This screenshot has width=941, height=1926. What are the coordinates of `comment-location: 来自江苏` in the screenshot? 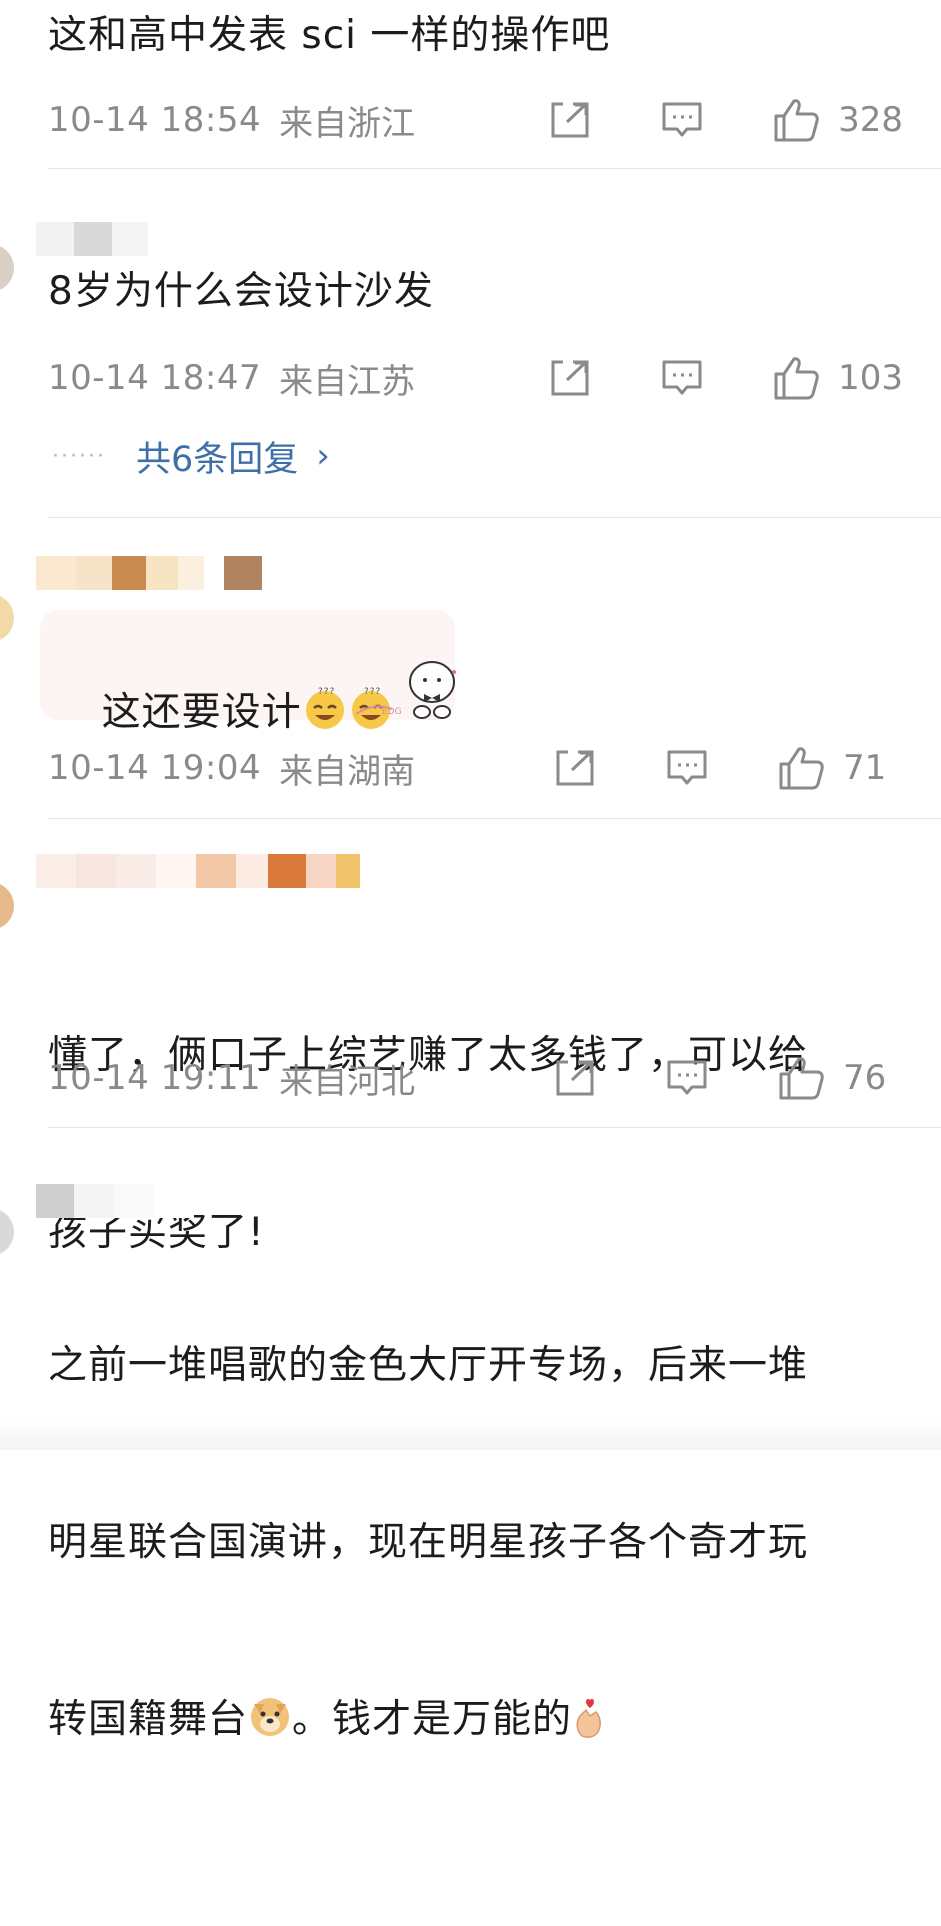 It's located at (347, 381).